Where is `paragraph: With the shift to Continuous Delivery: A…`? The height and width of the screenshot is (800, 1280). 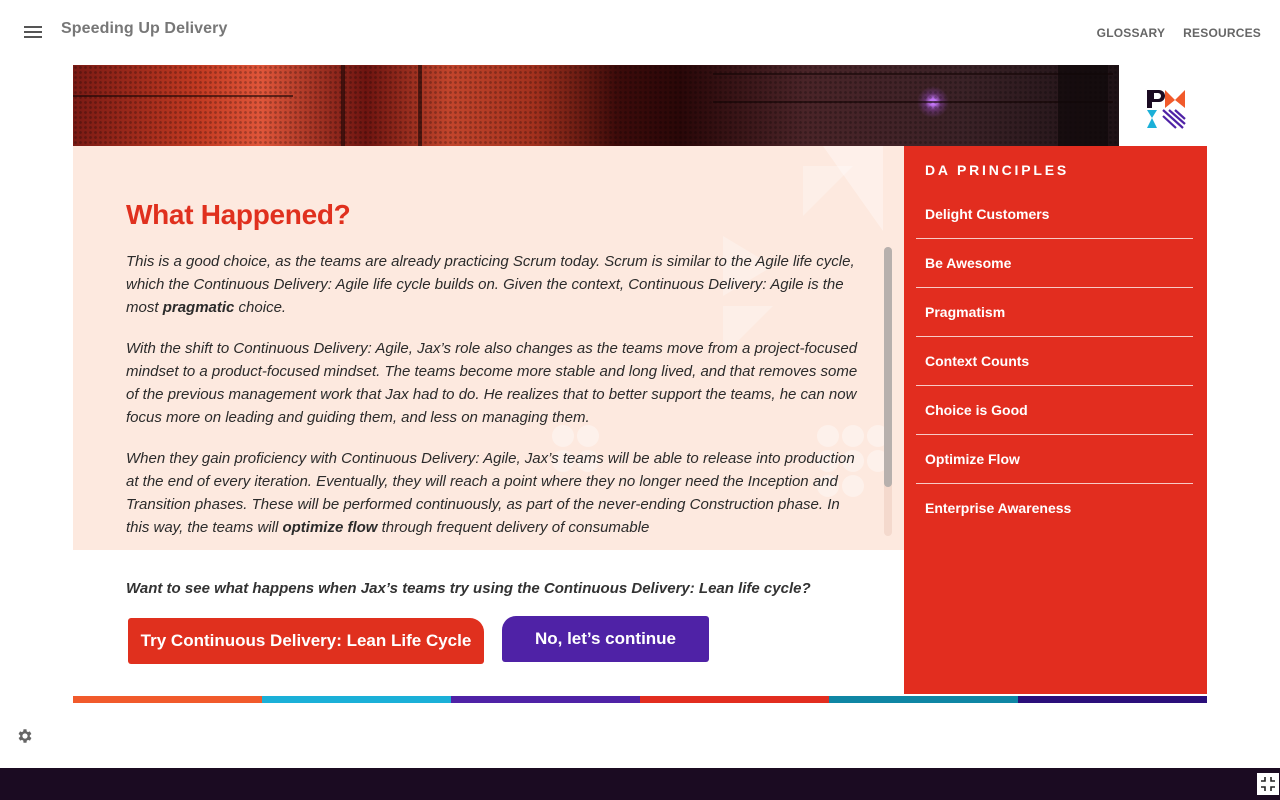 paragraph: With the shift to Continuous Delivery: A… is located at coordinates (492, 383).